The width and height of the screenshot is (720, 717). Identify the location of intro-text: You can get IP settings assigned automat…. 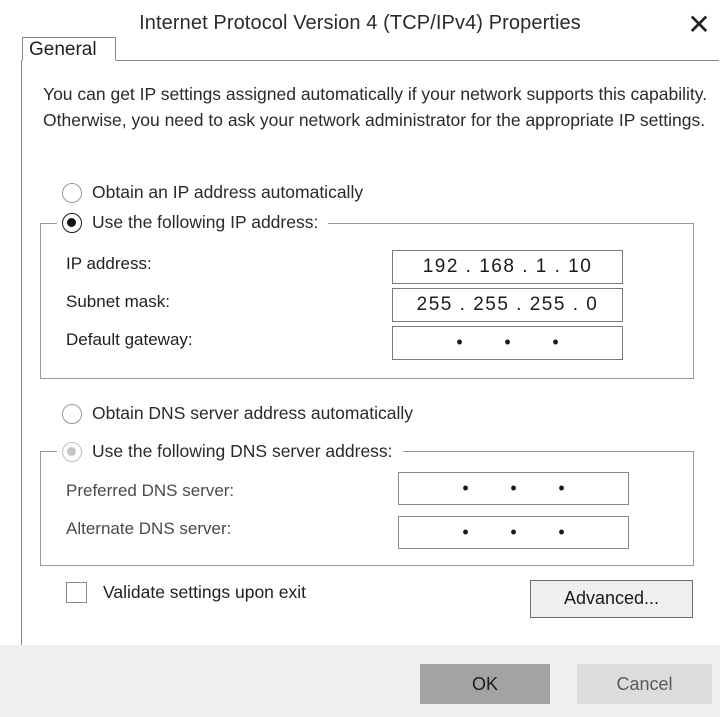
(375, 107).